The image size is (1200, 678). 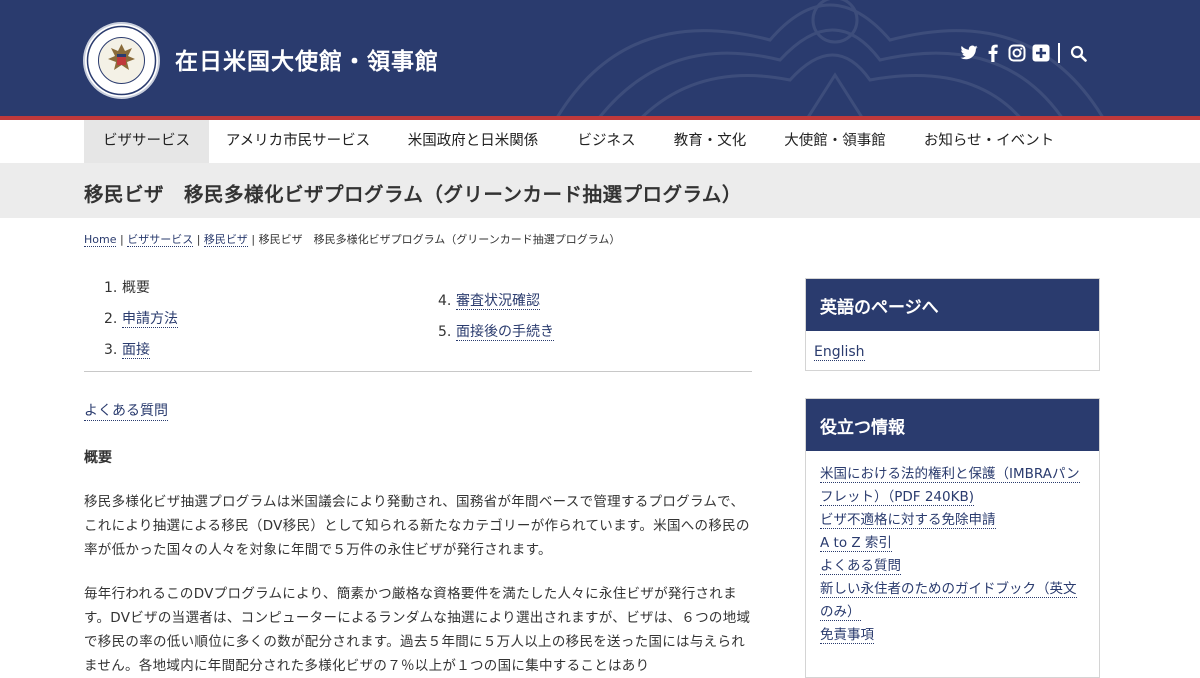 I want to click on breadcrumb-visa-services: ビザサービス, so click(x=160, y=240).